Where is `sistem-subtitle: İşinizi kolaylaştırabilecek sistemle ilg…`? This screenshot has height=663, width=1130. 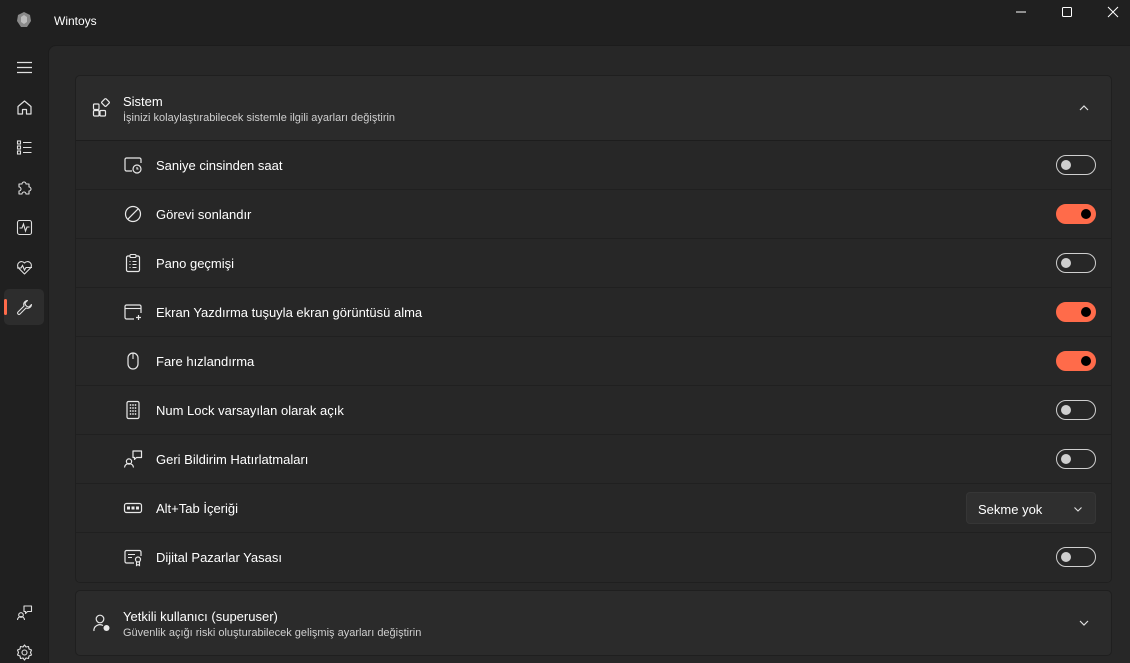 sistem-subtitle: İşinizi kolaylaştırabilecek sistemle ilg… is located at coordinates (259, 118).